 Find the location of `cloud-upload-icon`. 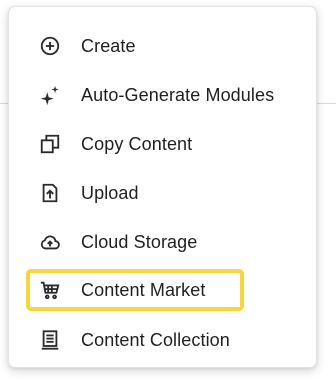

cloud-upload-icon is located at coordinates (50, 242).